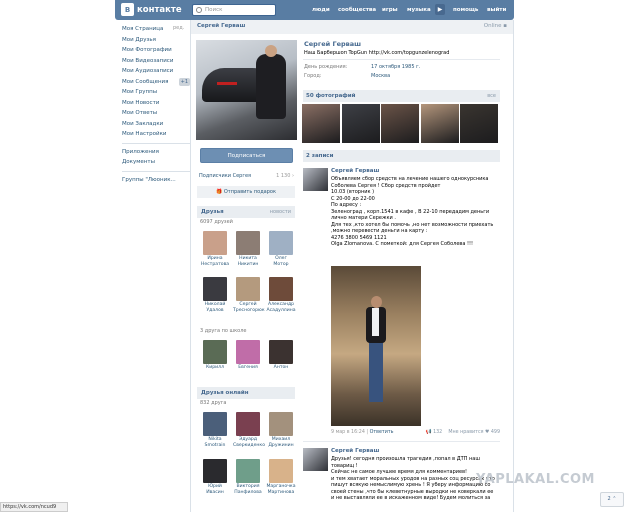 The height and width of the screenshot is (512, 640). What do you see at coordinates (348, 432) in the screenshot?
I see `post-date: 9 мар в 16:24` at bounding box center [348, 432].